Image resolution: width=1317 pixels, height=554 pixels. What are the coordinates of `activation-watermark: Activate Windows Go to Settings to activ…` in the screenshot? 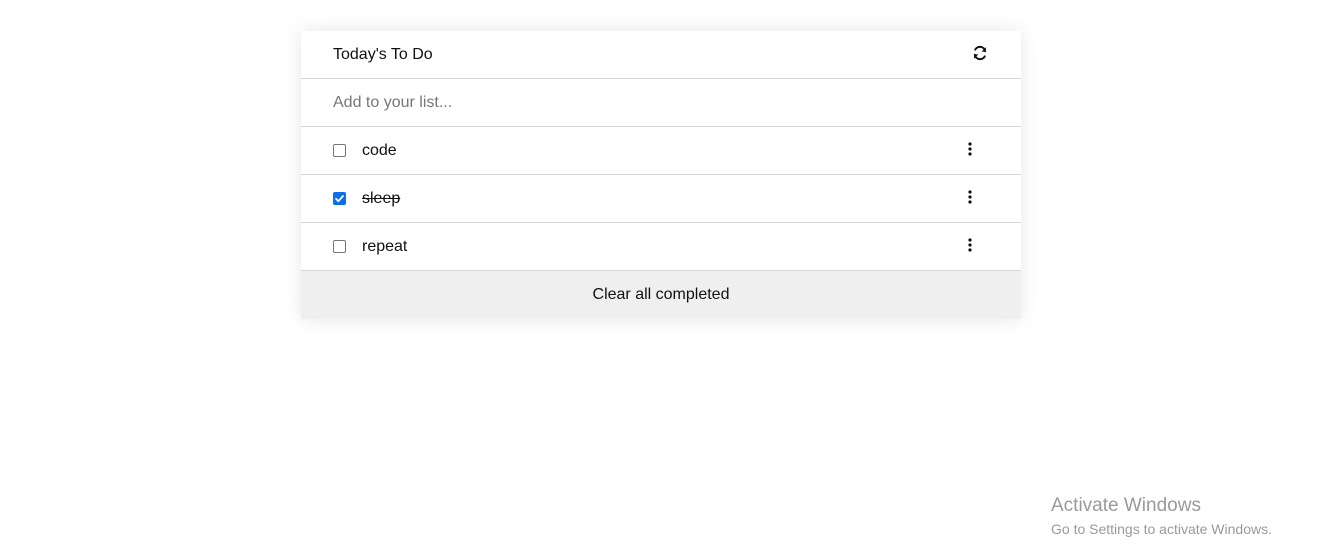 It's located at (1161, 516).